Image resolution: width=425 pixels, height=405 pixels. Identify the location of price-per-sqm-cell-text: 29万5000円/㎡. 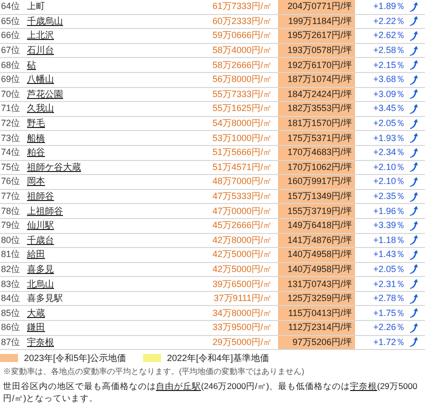
(241, 342).